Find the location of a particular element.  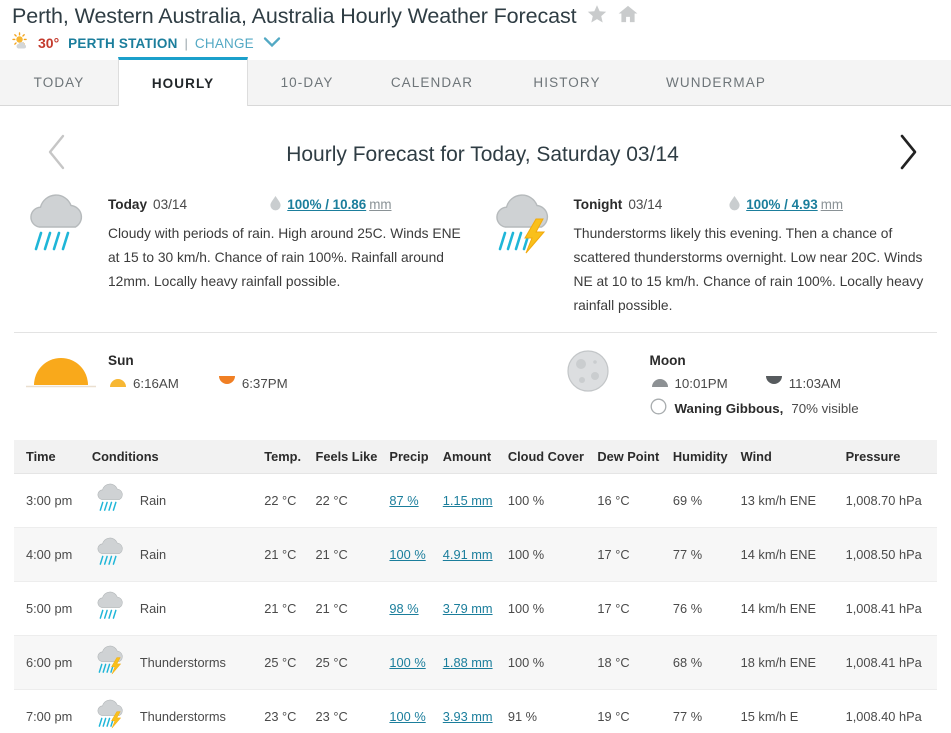

moon-icon is located at coordinates (607, 382).